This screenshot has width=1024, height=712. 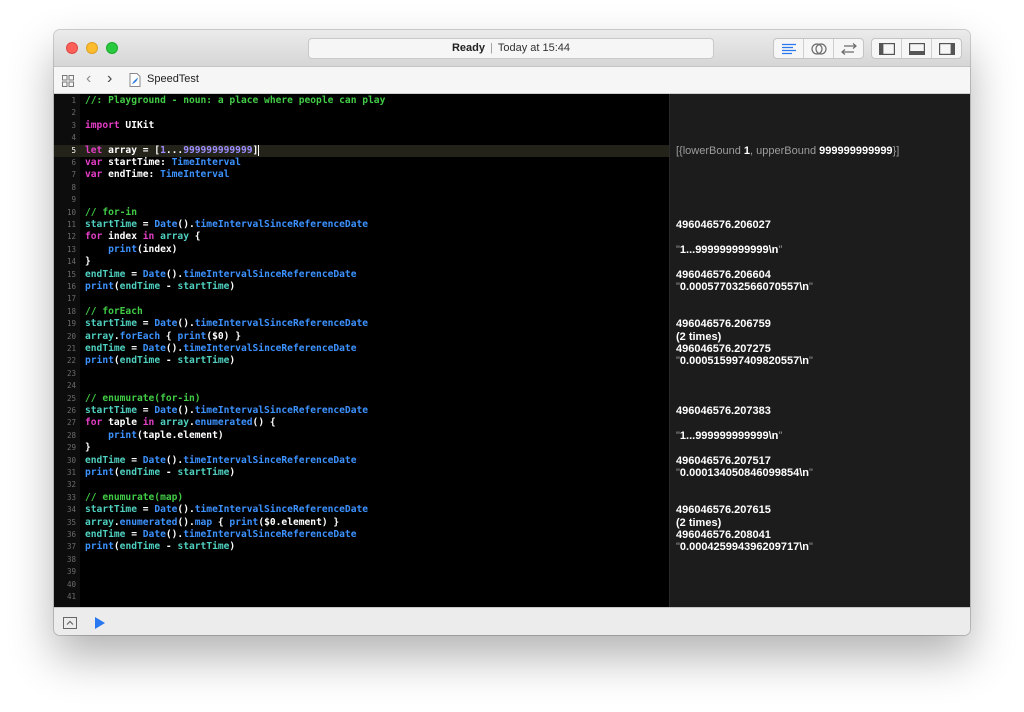 I want to click on code-line: 32, so click(x=361, y=485).